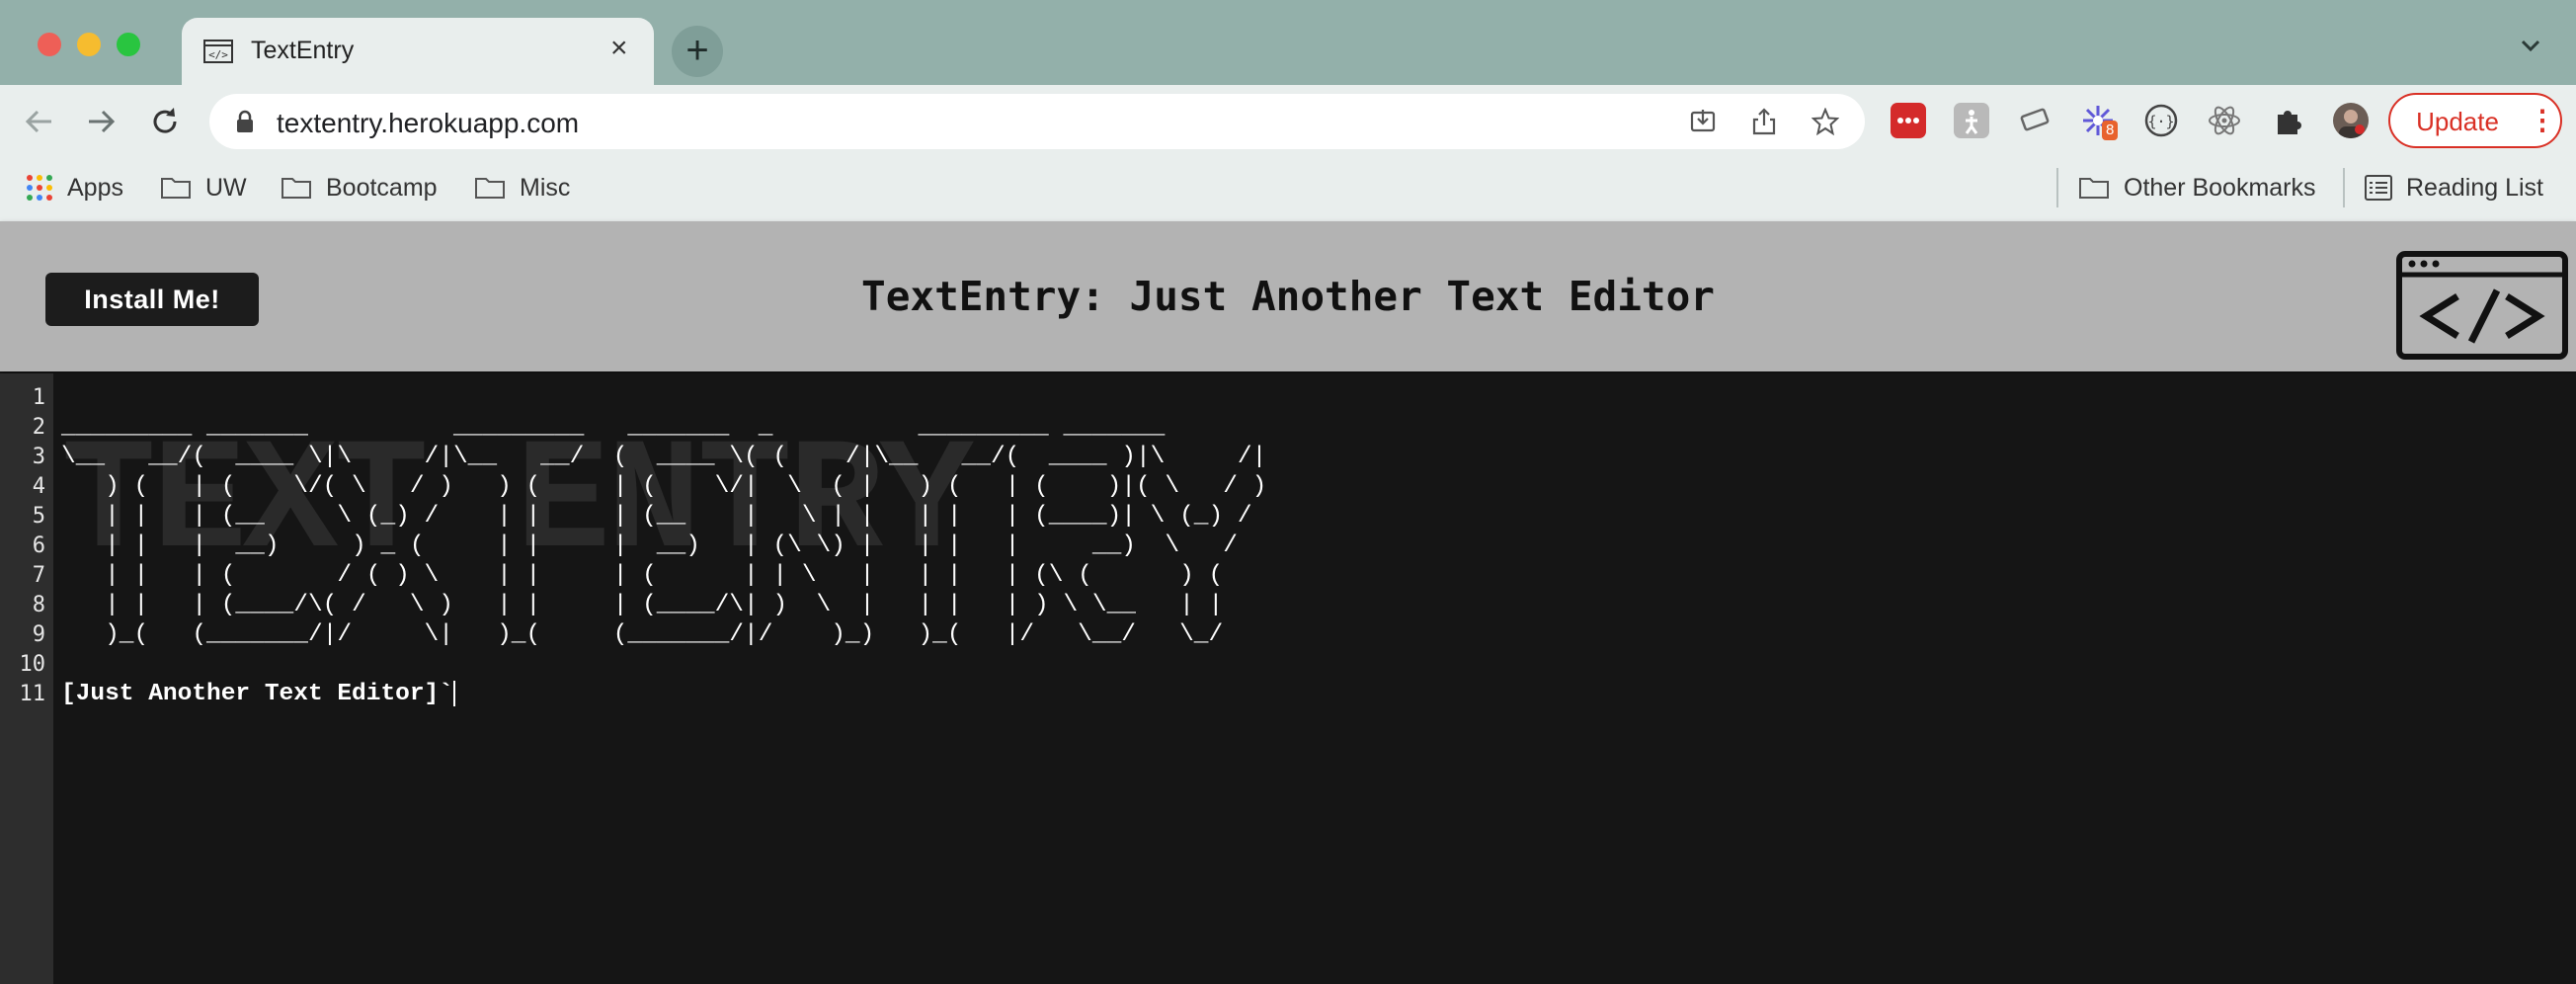  I want to click on extension-spark-icon: 8, so click(2099, 121).